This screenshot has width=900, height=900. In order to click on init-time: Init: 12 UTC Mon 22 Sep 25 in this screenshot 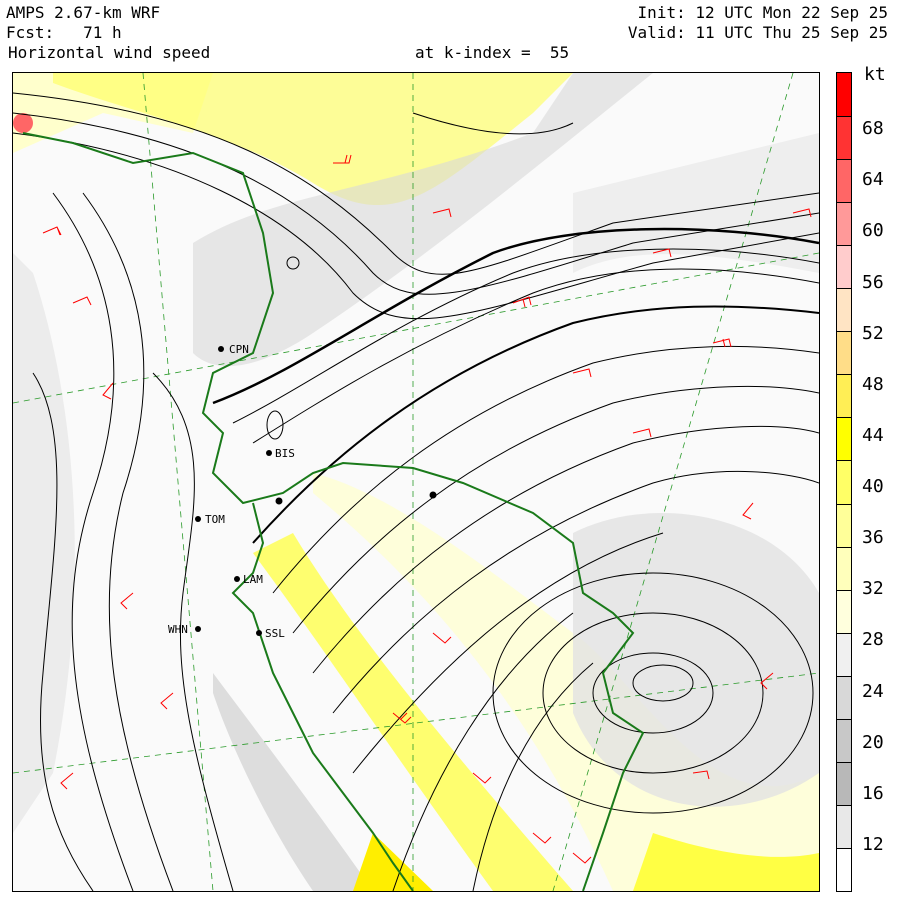, I will do `click(762, 12)`.